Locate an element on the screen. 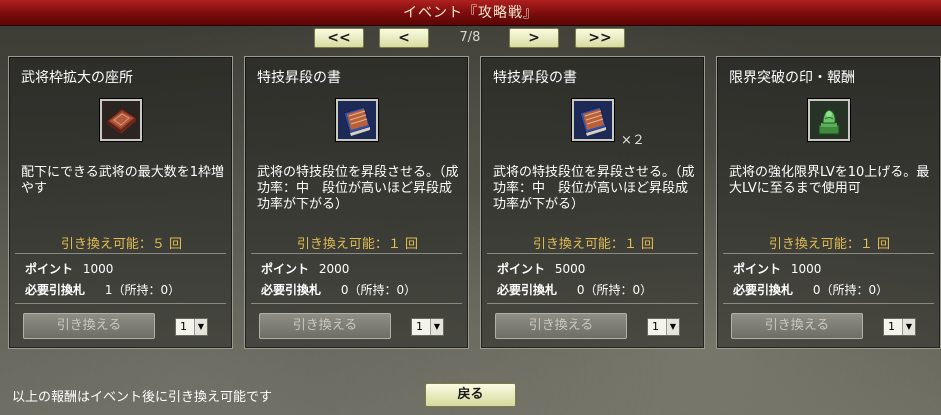 The height and width of the screenshot is (415, 941). reward-title: 武将枠拡大の座所 is located at coordinates (77, 78).